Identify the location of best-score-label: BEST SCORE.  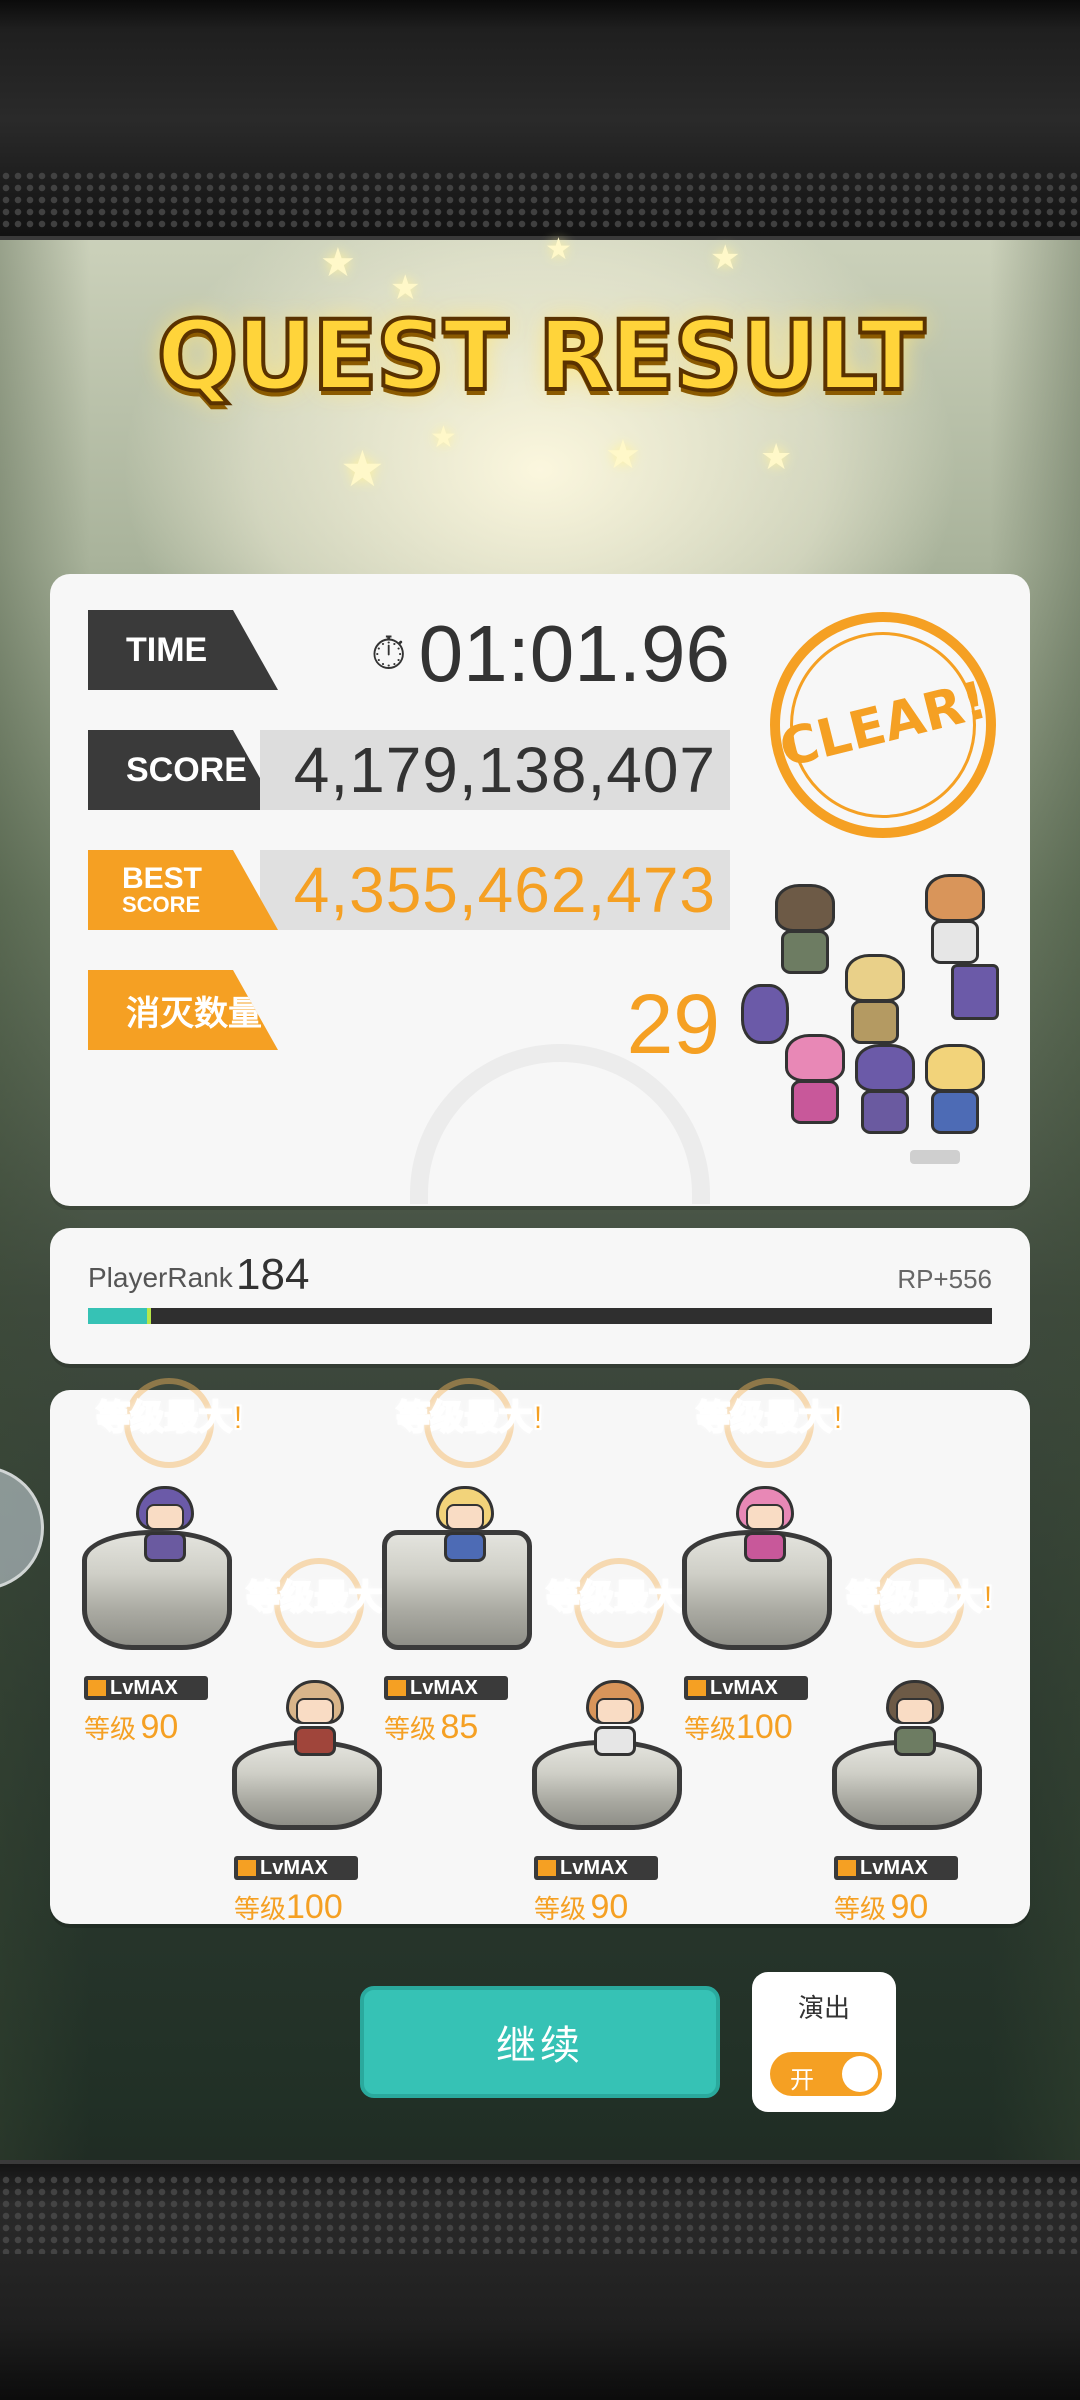
(183, 890).